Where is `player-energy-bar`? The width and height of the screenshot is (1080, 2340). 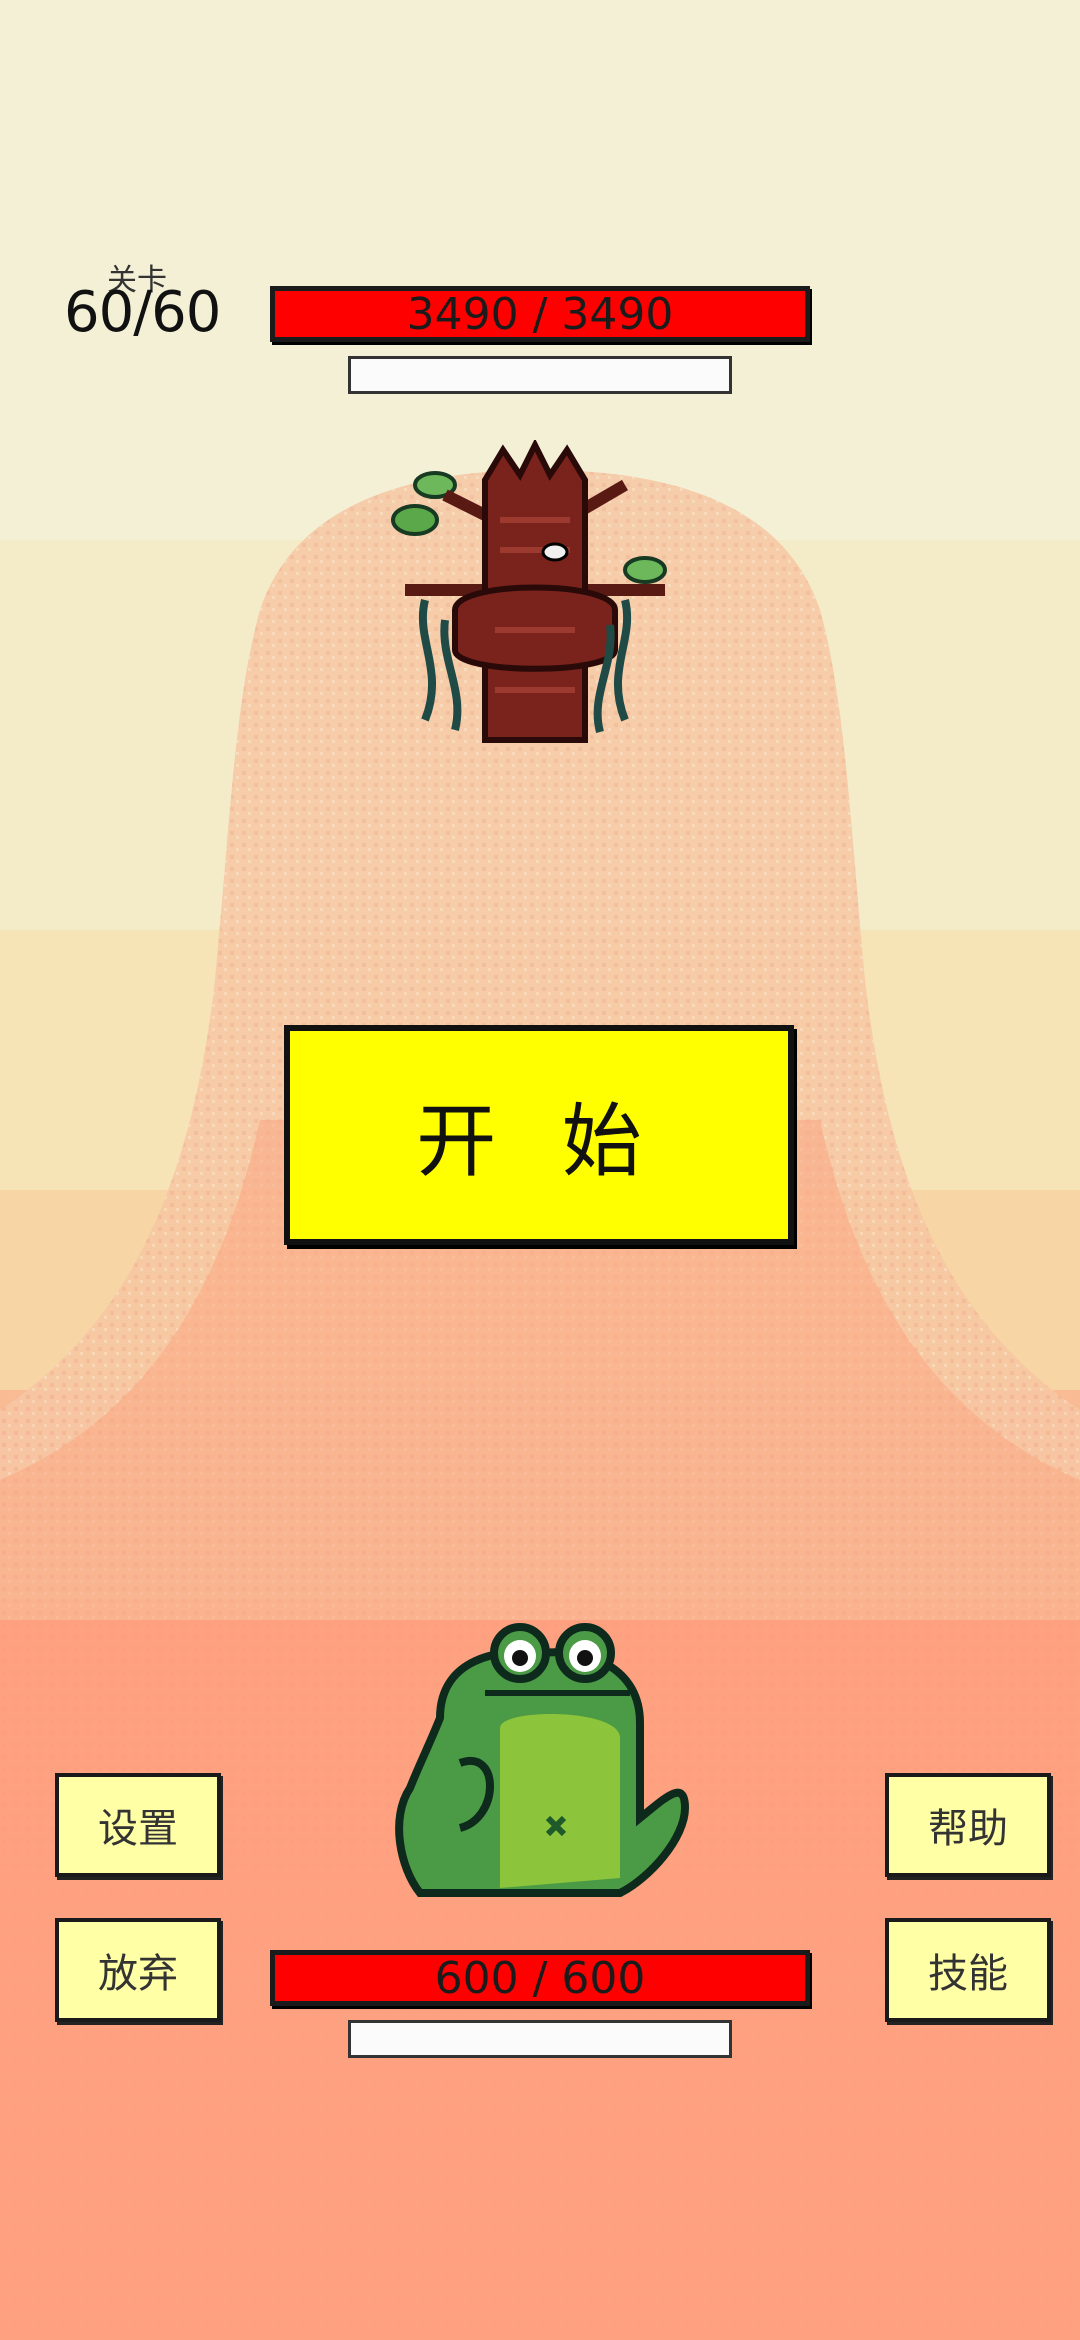
player-energy-bar is located at coordinates (540, 2039).